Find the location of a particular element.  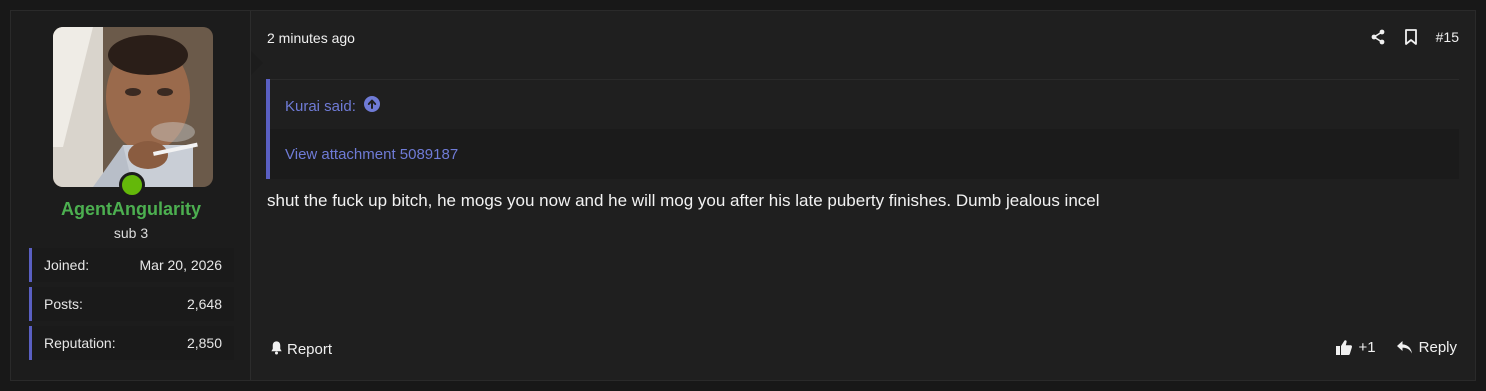

report-button: Report is located at coordinates (300, 349).